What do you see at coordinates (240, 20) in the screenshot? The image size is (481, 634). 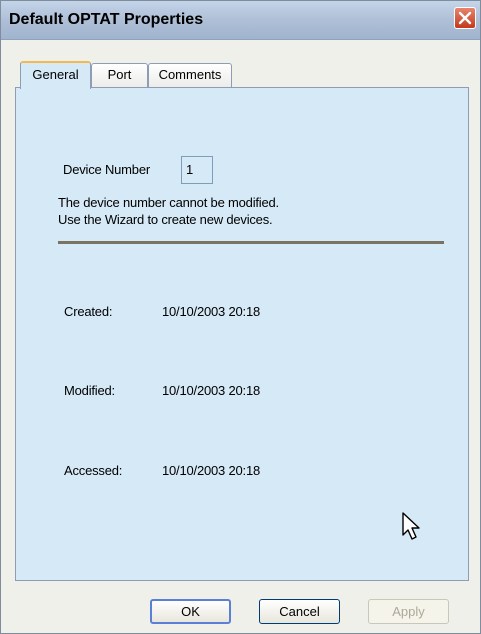 I see `title-bar: Default OPTAT Properties` at bounding box center [240, 20].